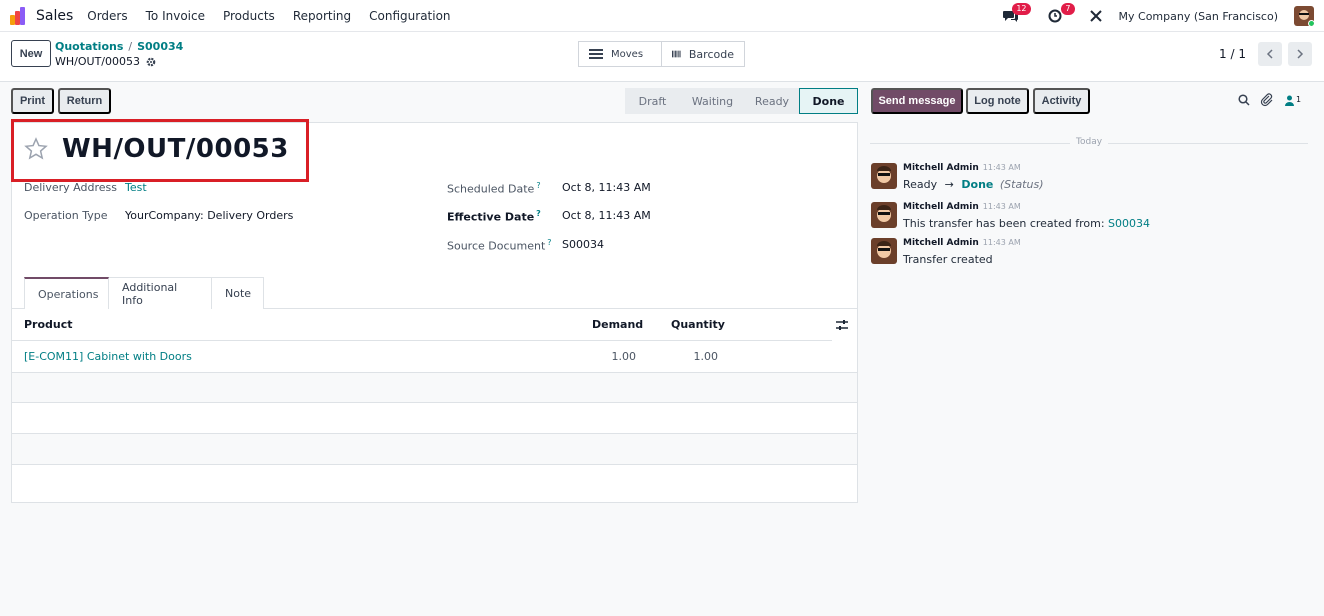  I want to click on optional-columns-icon, so click(842, 325).